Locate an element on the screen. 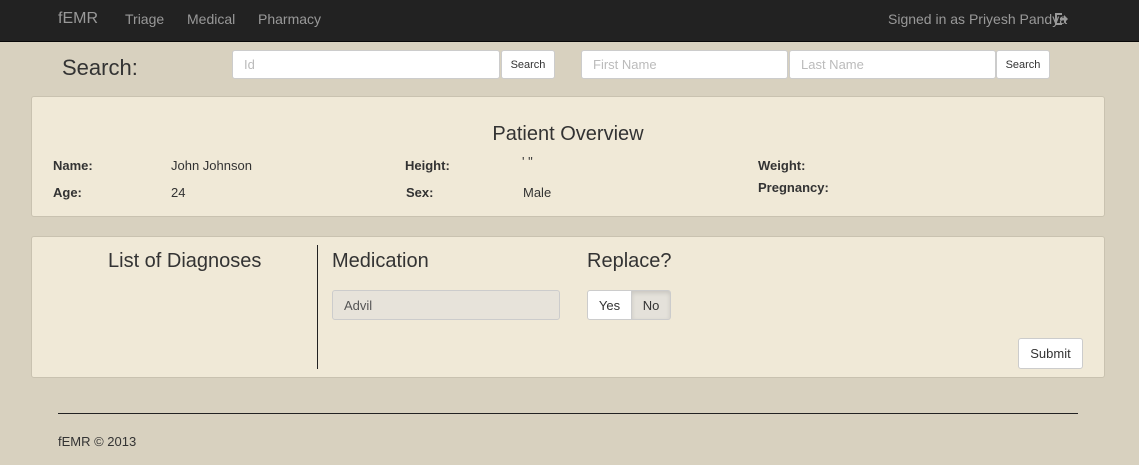  vertical-divider is located at coordinates (317, 307).